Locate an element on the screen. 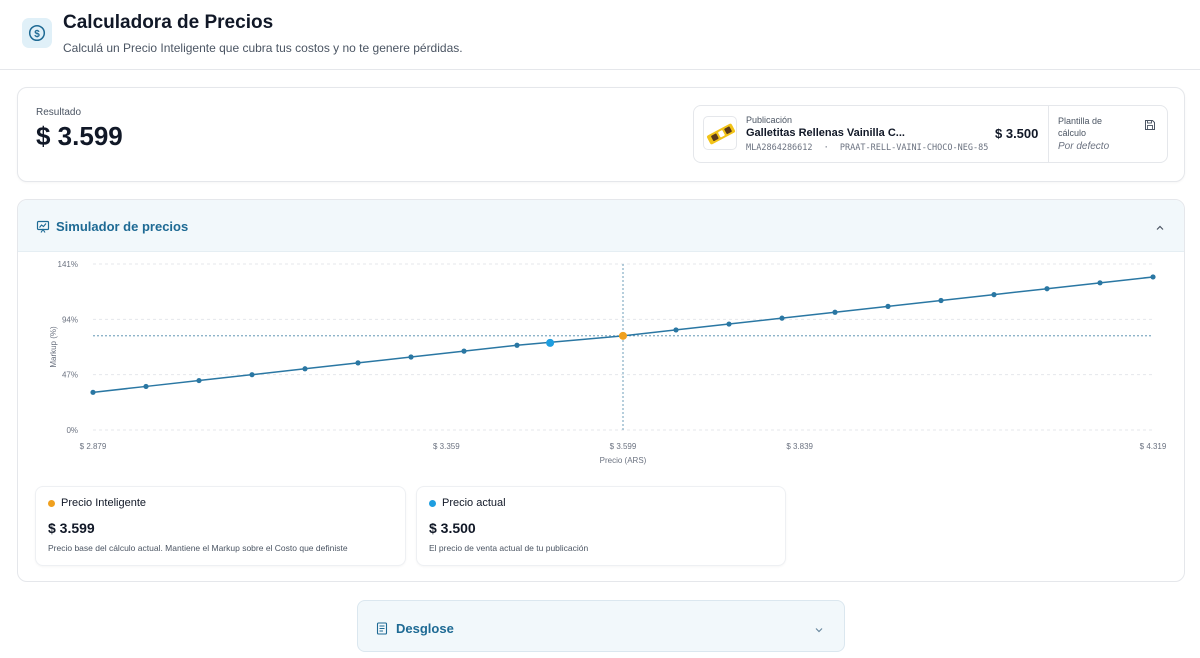 The width and height of the screenshot is (1200, 658). x-tick-label: $ 4.319 is located at coordinates (1153, 446).